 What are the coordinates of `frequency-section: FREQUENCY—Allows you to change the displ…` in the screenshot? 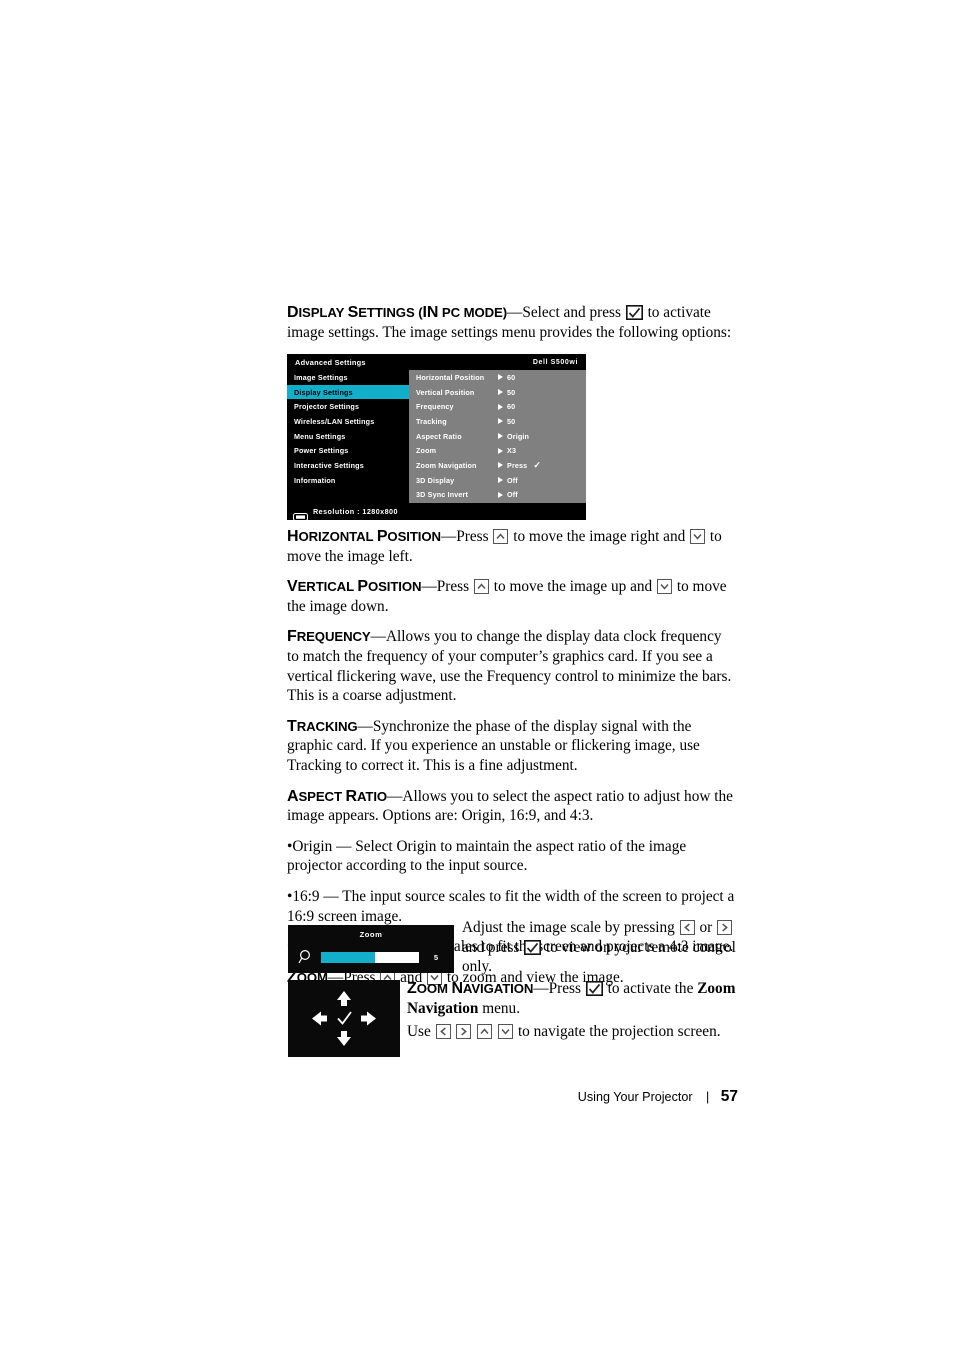 It's located at (509, 666).